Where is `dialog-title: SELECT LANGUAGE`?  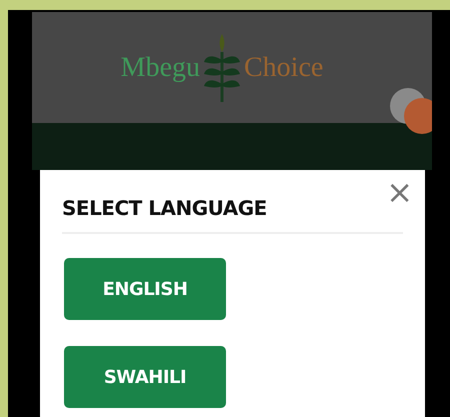
dialog-title: SELECT LANGUAGE is located at coordinates (165, 208).